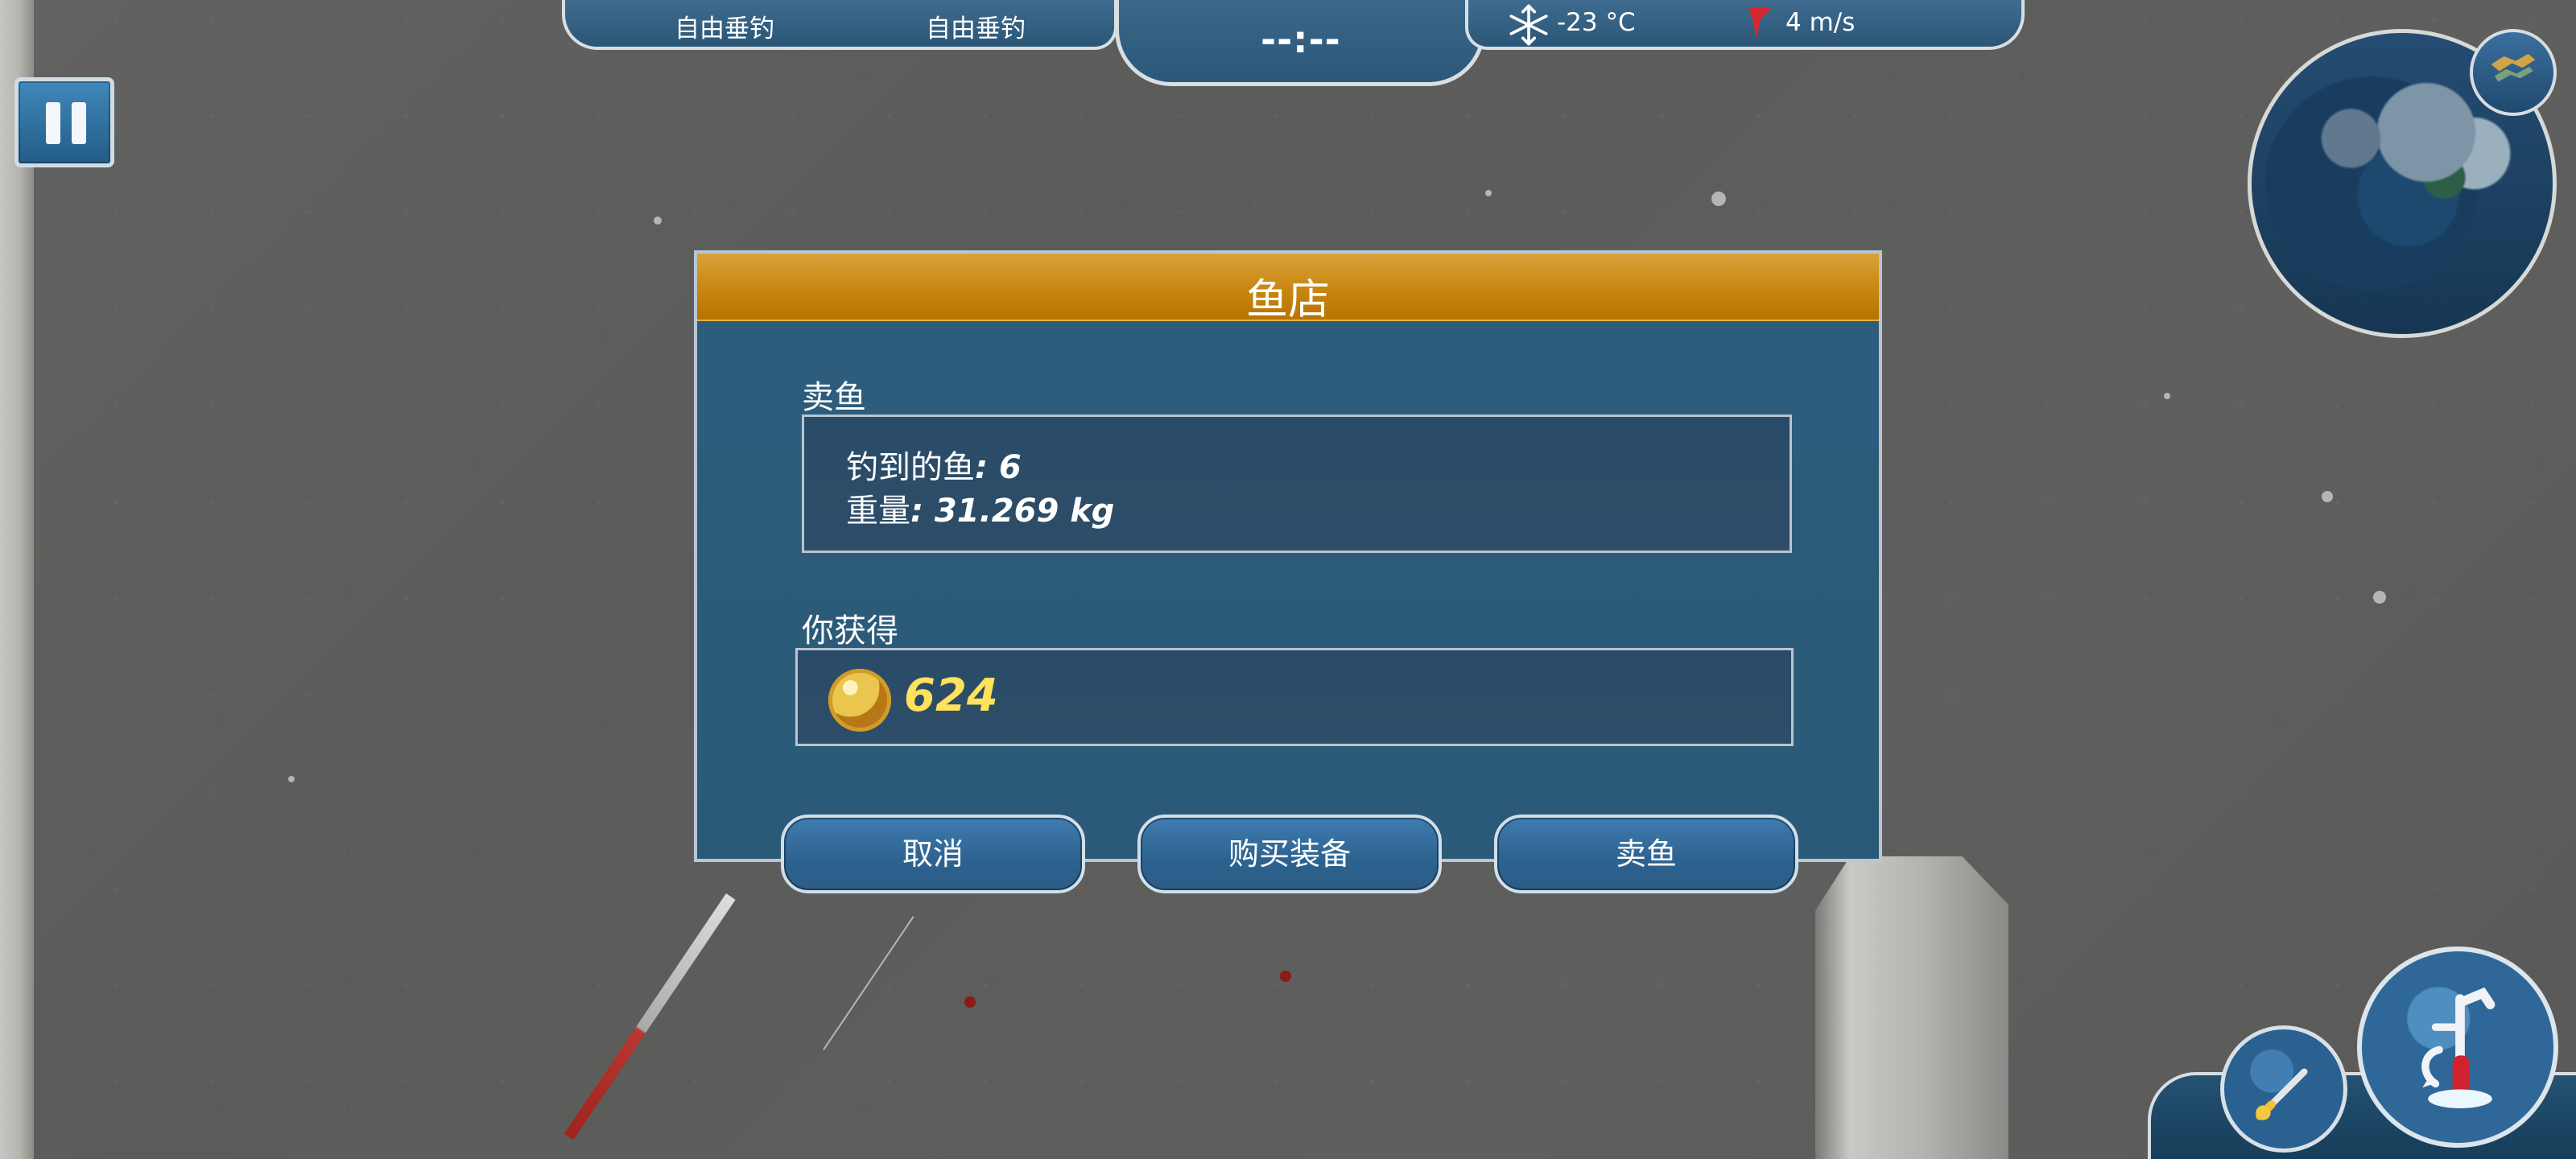  Describe the element at coordinates (878, 511) in the screenshot. I see `weight-label: 重量` at that location.